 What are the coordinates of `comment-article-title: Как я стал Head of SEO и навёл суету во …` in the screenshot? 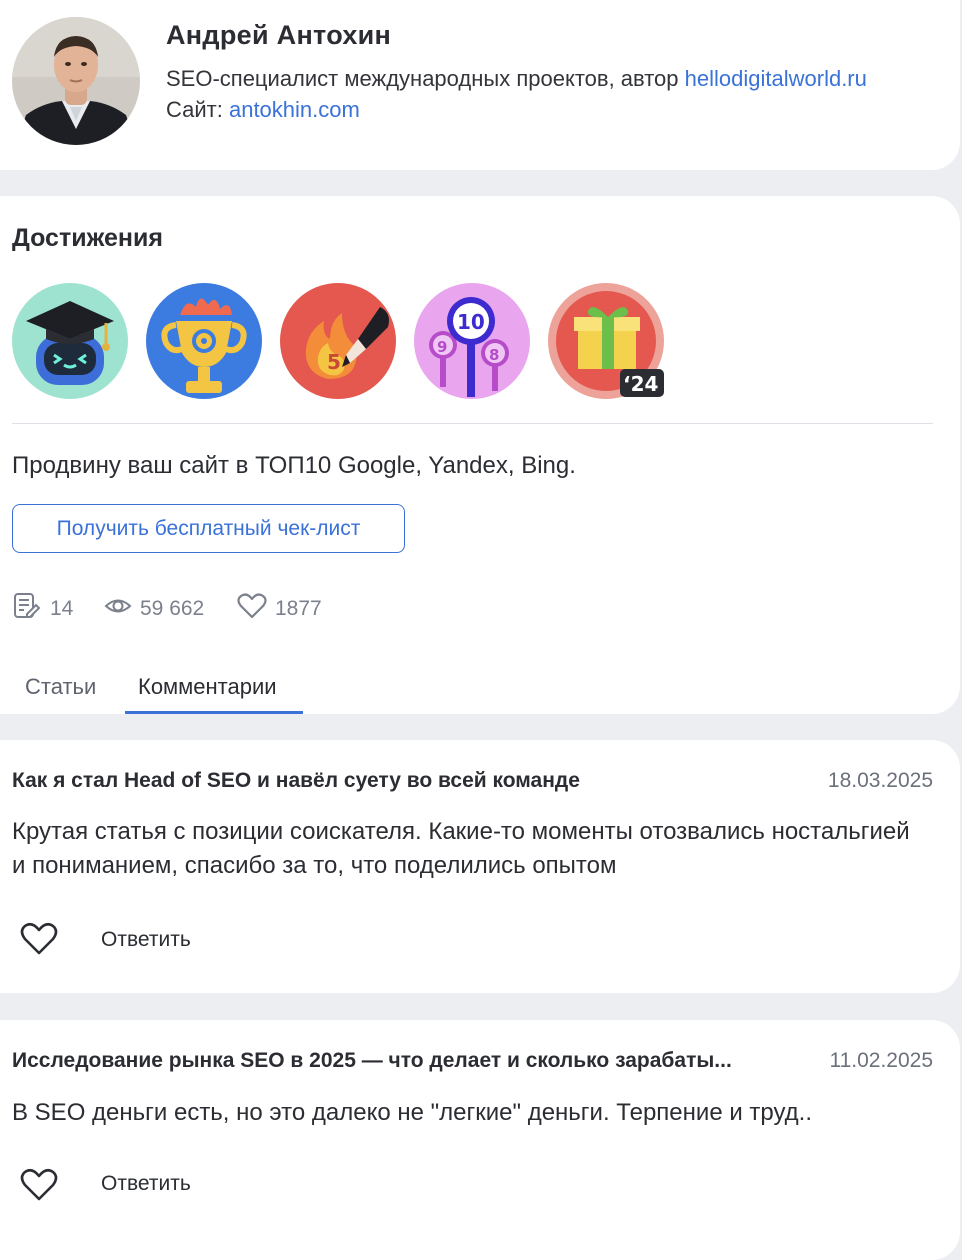 It's located at (402, 781).